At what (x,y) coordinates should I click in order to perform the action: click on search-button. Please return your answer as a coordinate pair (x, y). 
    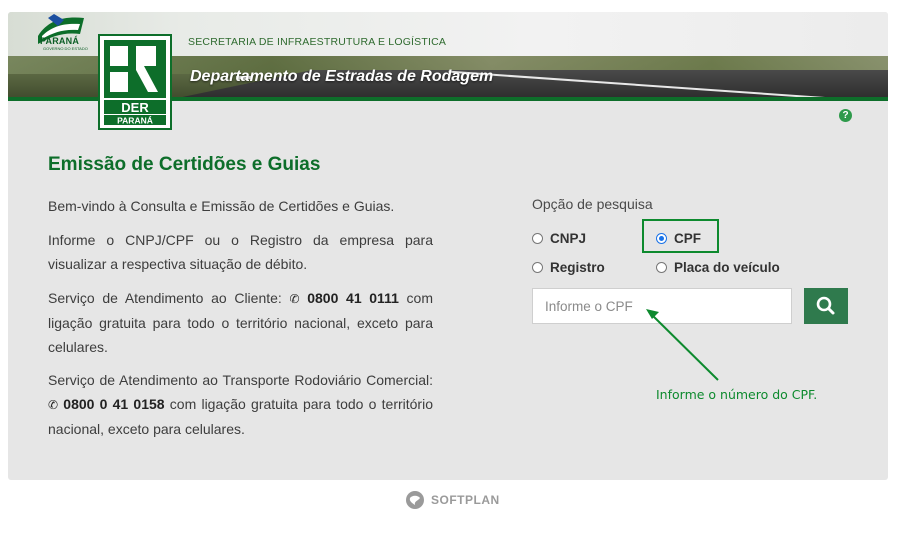
    Looking at the image, I should click on (826, 306).